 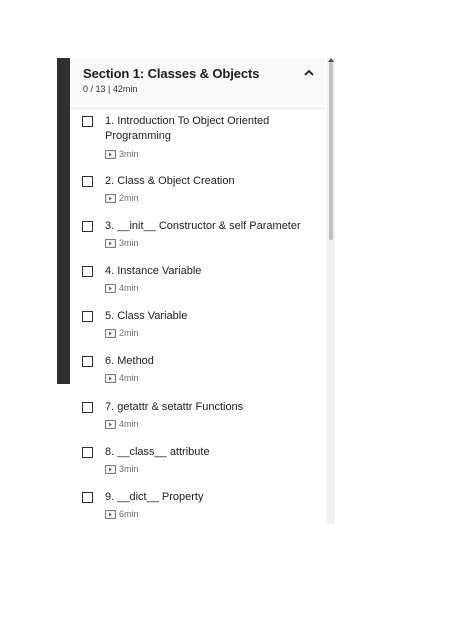 What do you see at coordinates (309, 73) in the screenshot?
I see `chevron-up-icon` at bounding box center [309, 73].